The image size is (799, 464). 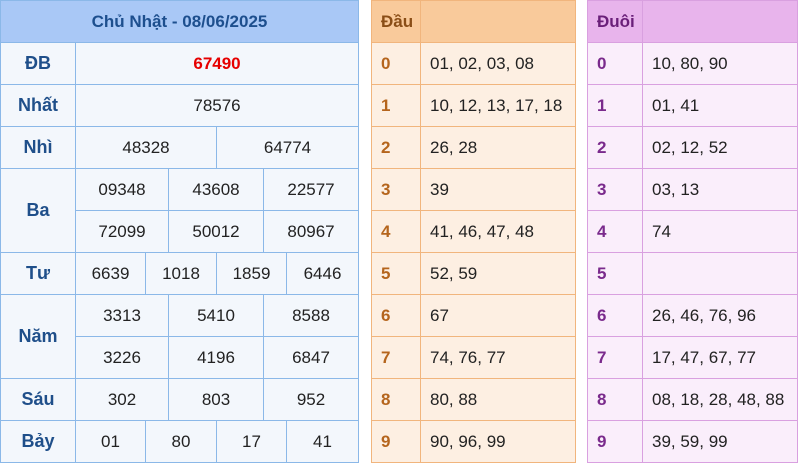 What do you see at coordinates (216, 231) in the screenshot?
I see `prize-third-value: 50012` at bounding box center [216, 231].